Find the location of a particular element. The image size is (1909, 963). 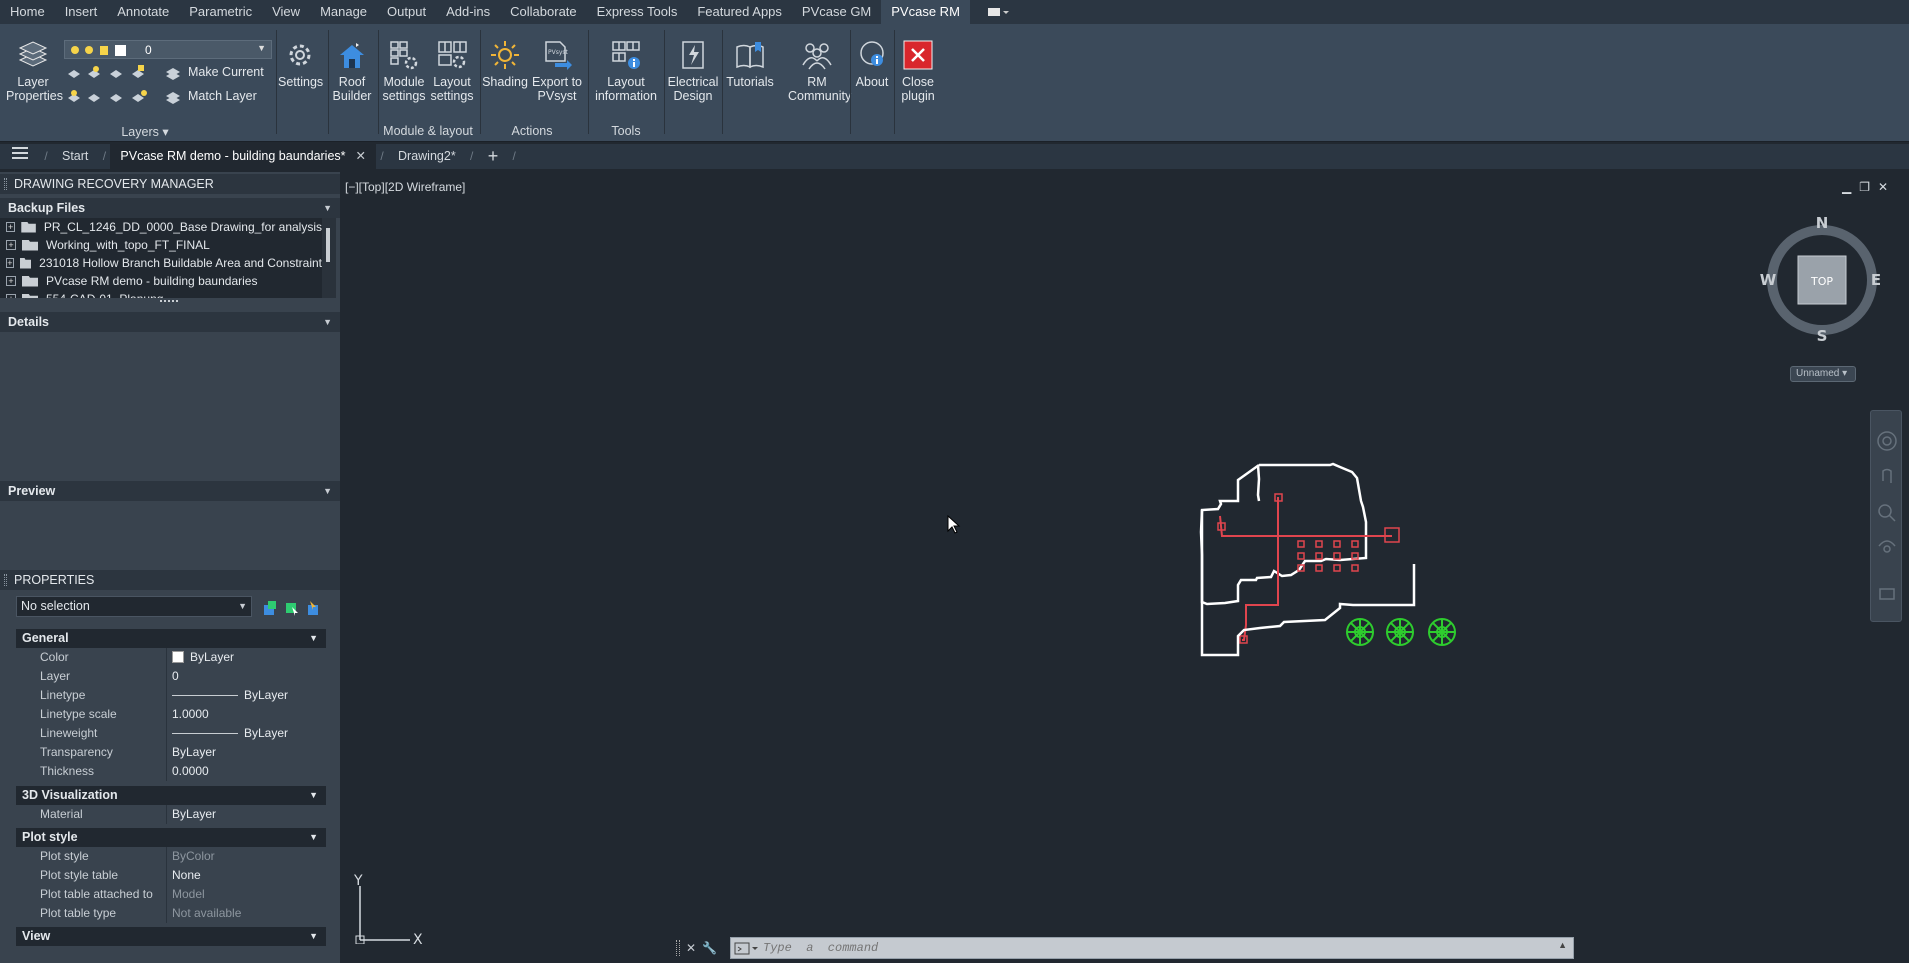

property-row: Material ByLayer is located at coordinates (171, 814).